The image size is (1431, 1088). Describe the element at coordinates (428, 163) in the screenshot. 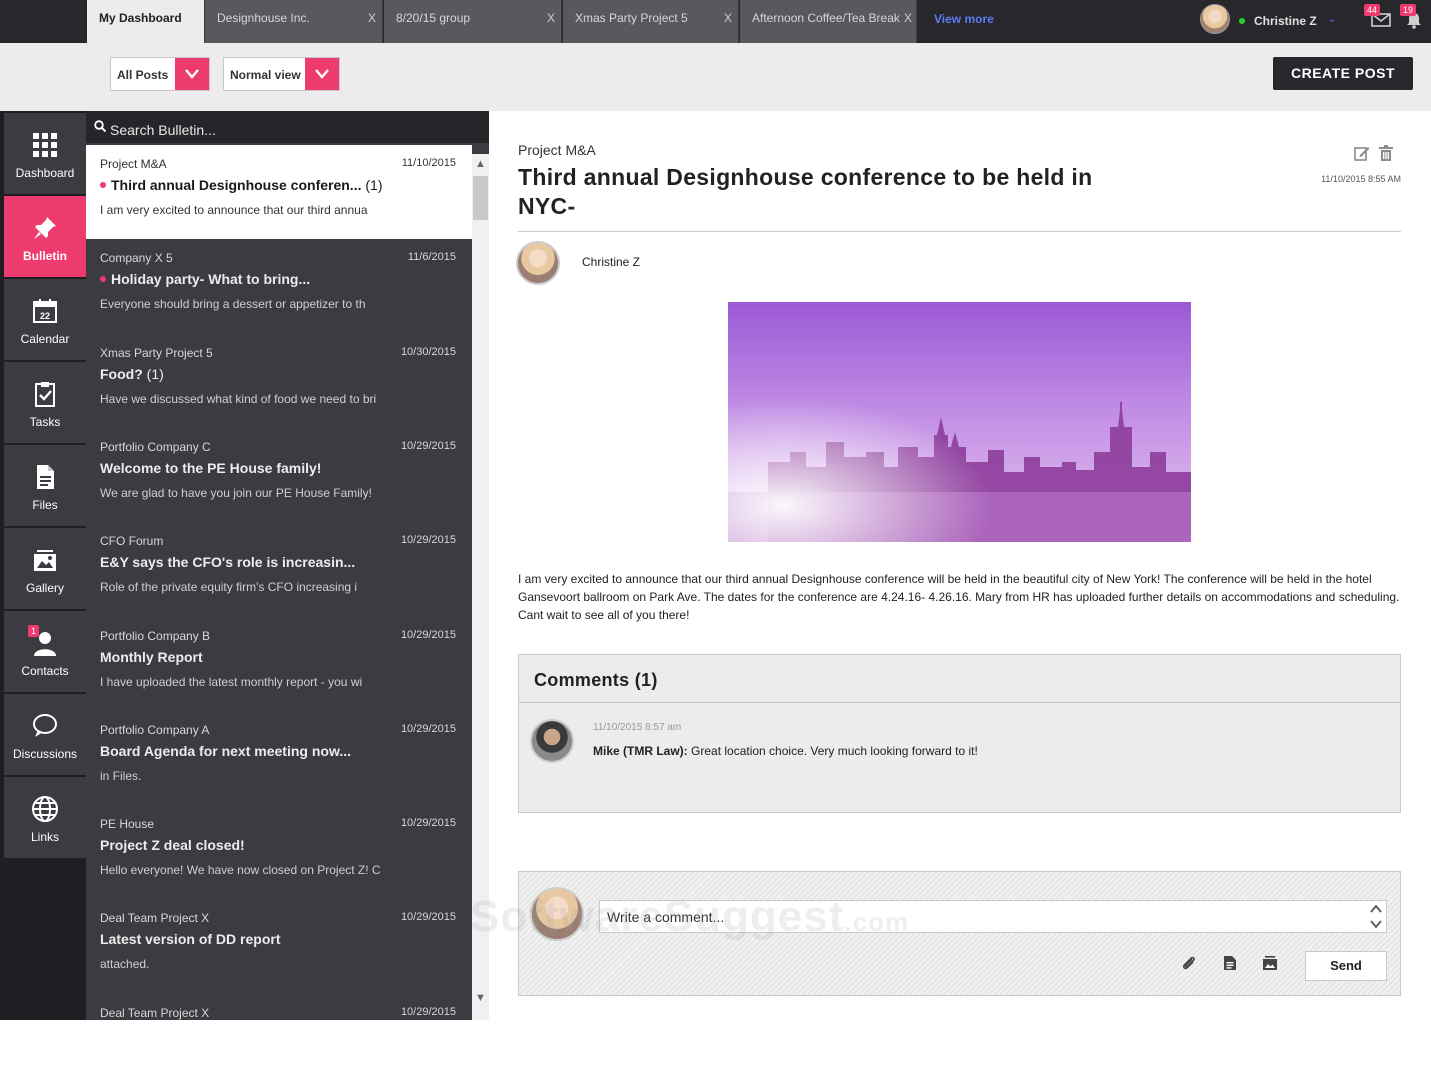

I see `post-item-date: 11/10/2015` at that location.